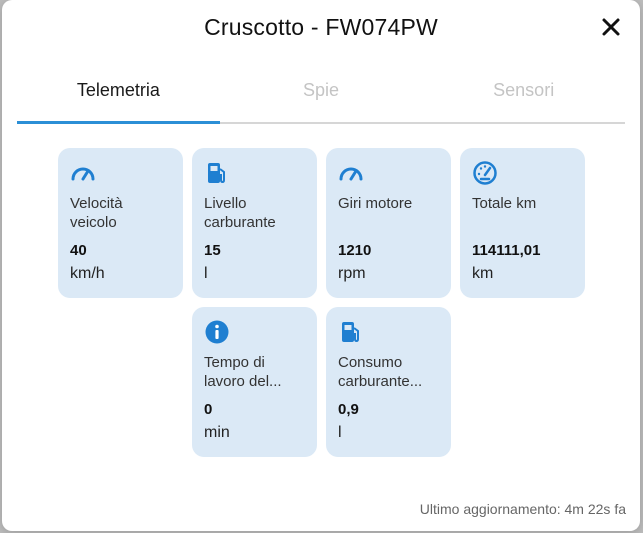 The width and height of the screenshot is (643, 533). Describe the element at coordinates (96, 213) in the screenshot. I see `card-label: Velocità veicolo` at that location.